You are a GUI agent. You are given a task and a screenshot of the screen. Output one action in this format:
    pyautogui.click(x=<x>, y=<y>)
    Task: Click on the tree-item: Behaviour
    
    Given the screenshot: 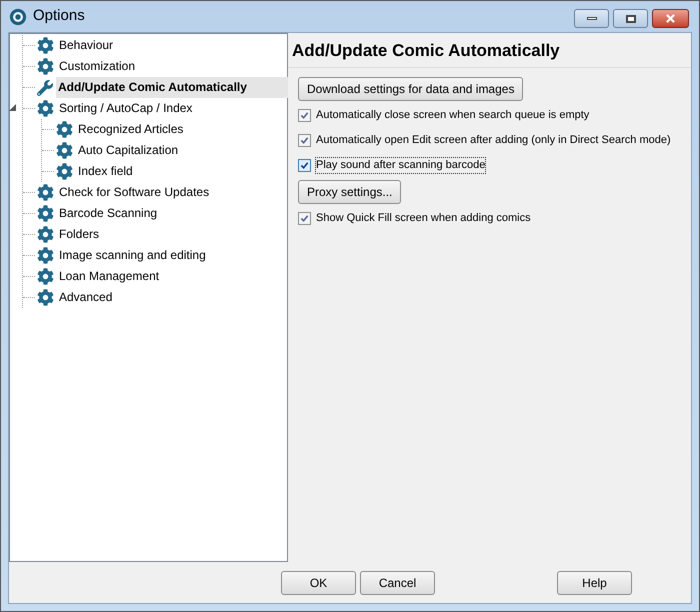 What is the action you would take?
    pyautogui.click(x=86, y=45)
    